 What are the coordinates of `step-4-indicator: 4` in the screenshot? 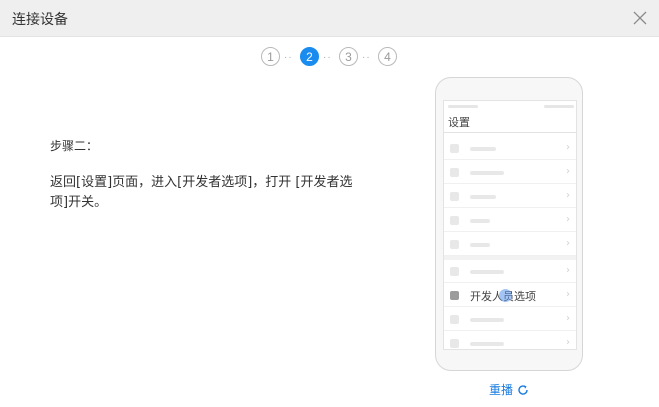 It's located at (387, 56).